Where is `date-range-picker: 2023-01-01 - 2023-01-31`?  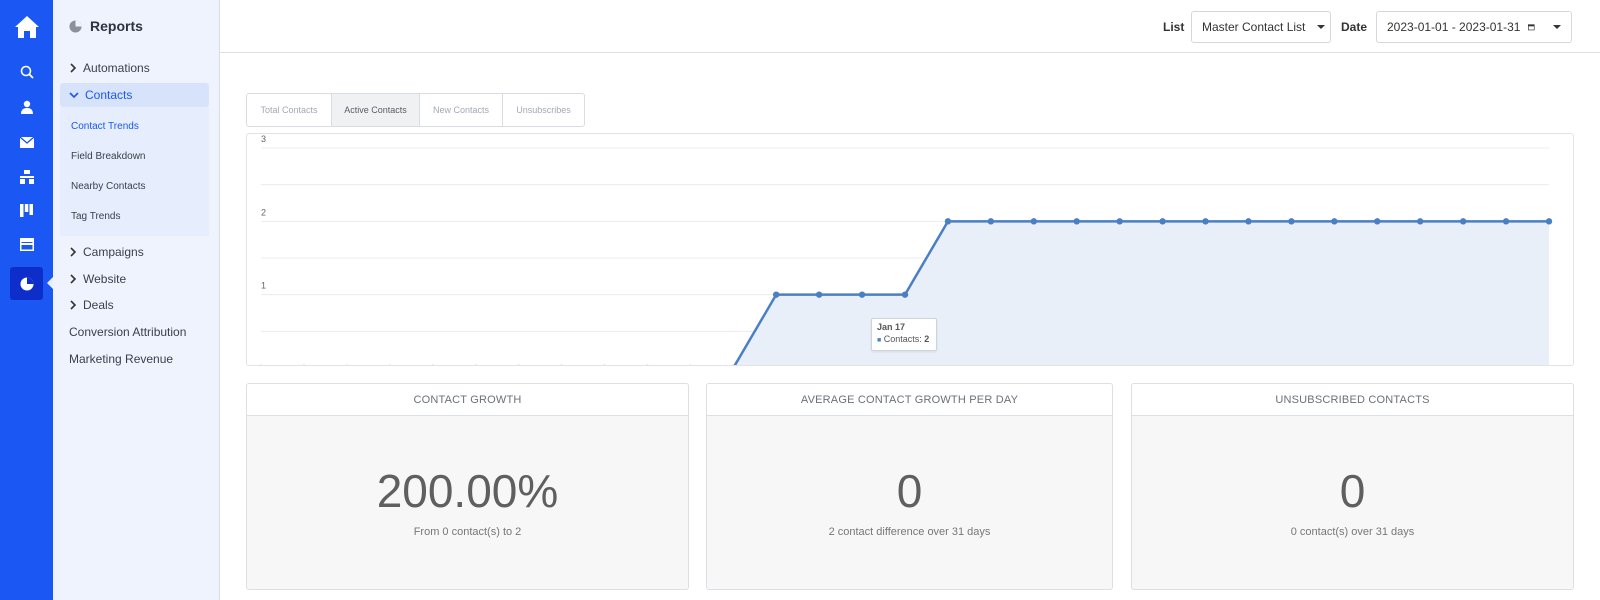
date-range-picker: 2023-01-01 - 2023-01-31 is located at coordinates (1474, 27).